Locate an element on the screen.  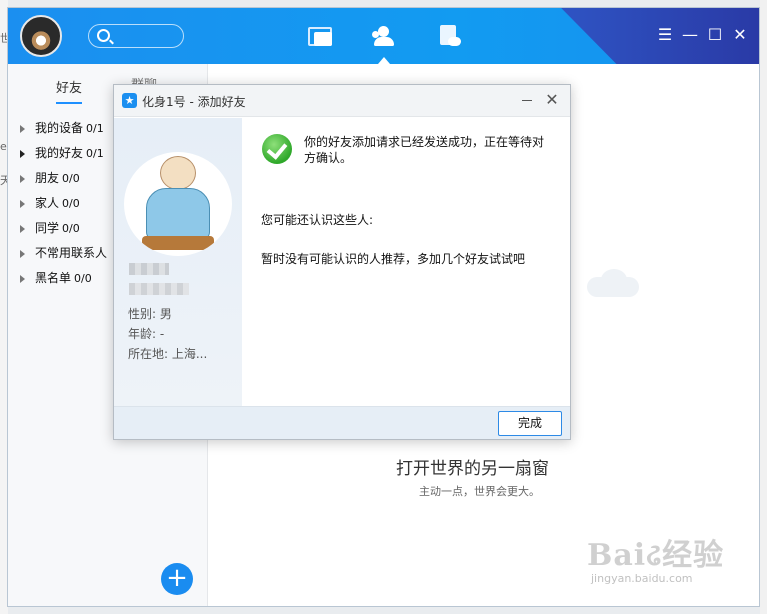
friend-avatar is located at coordinates (178, 204).